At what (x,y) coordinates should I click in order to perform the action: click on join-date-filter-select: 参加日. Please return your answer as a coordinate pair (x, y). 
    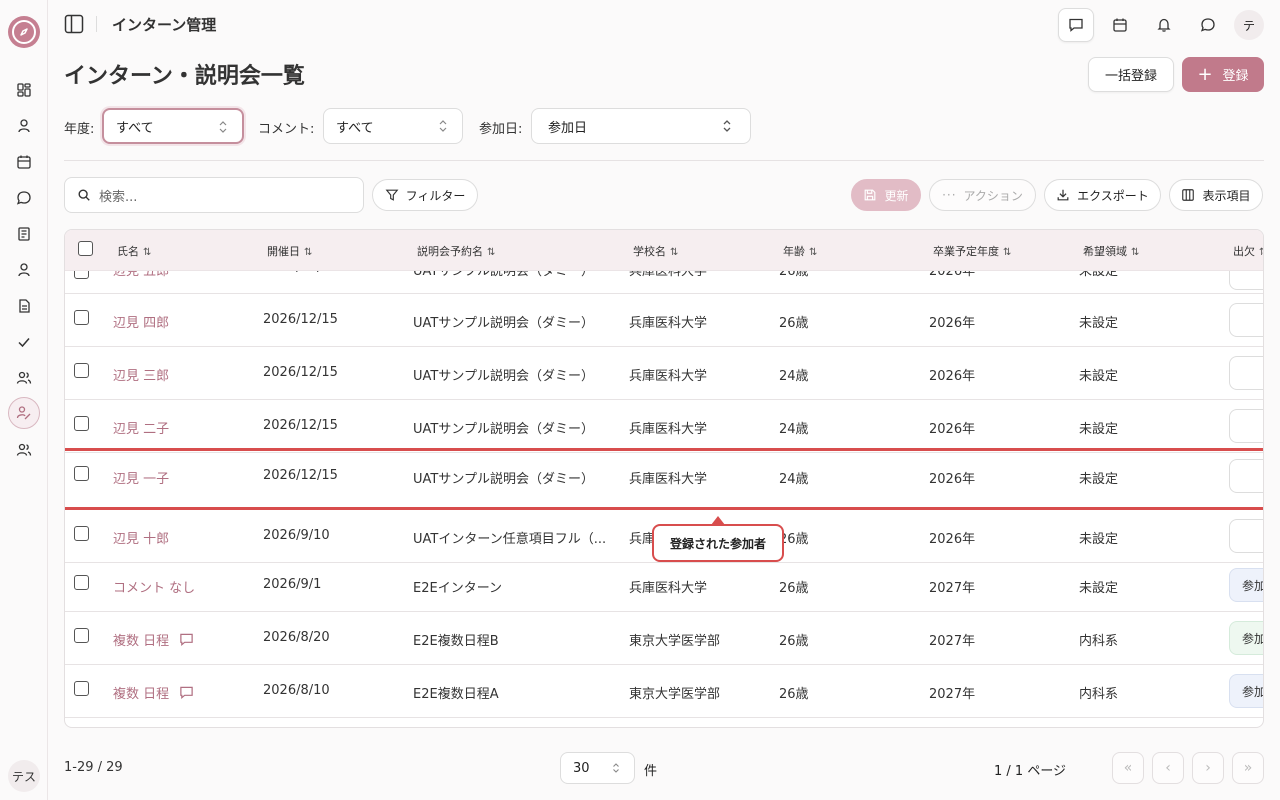
    Looking at the image, I should click on (641, 126).